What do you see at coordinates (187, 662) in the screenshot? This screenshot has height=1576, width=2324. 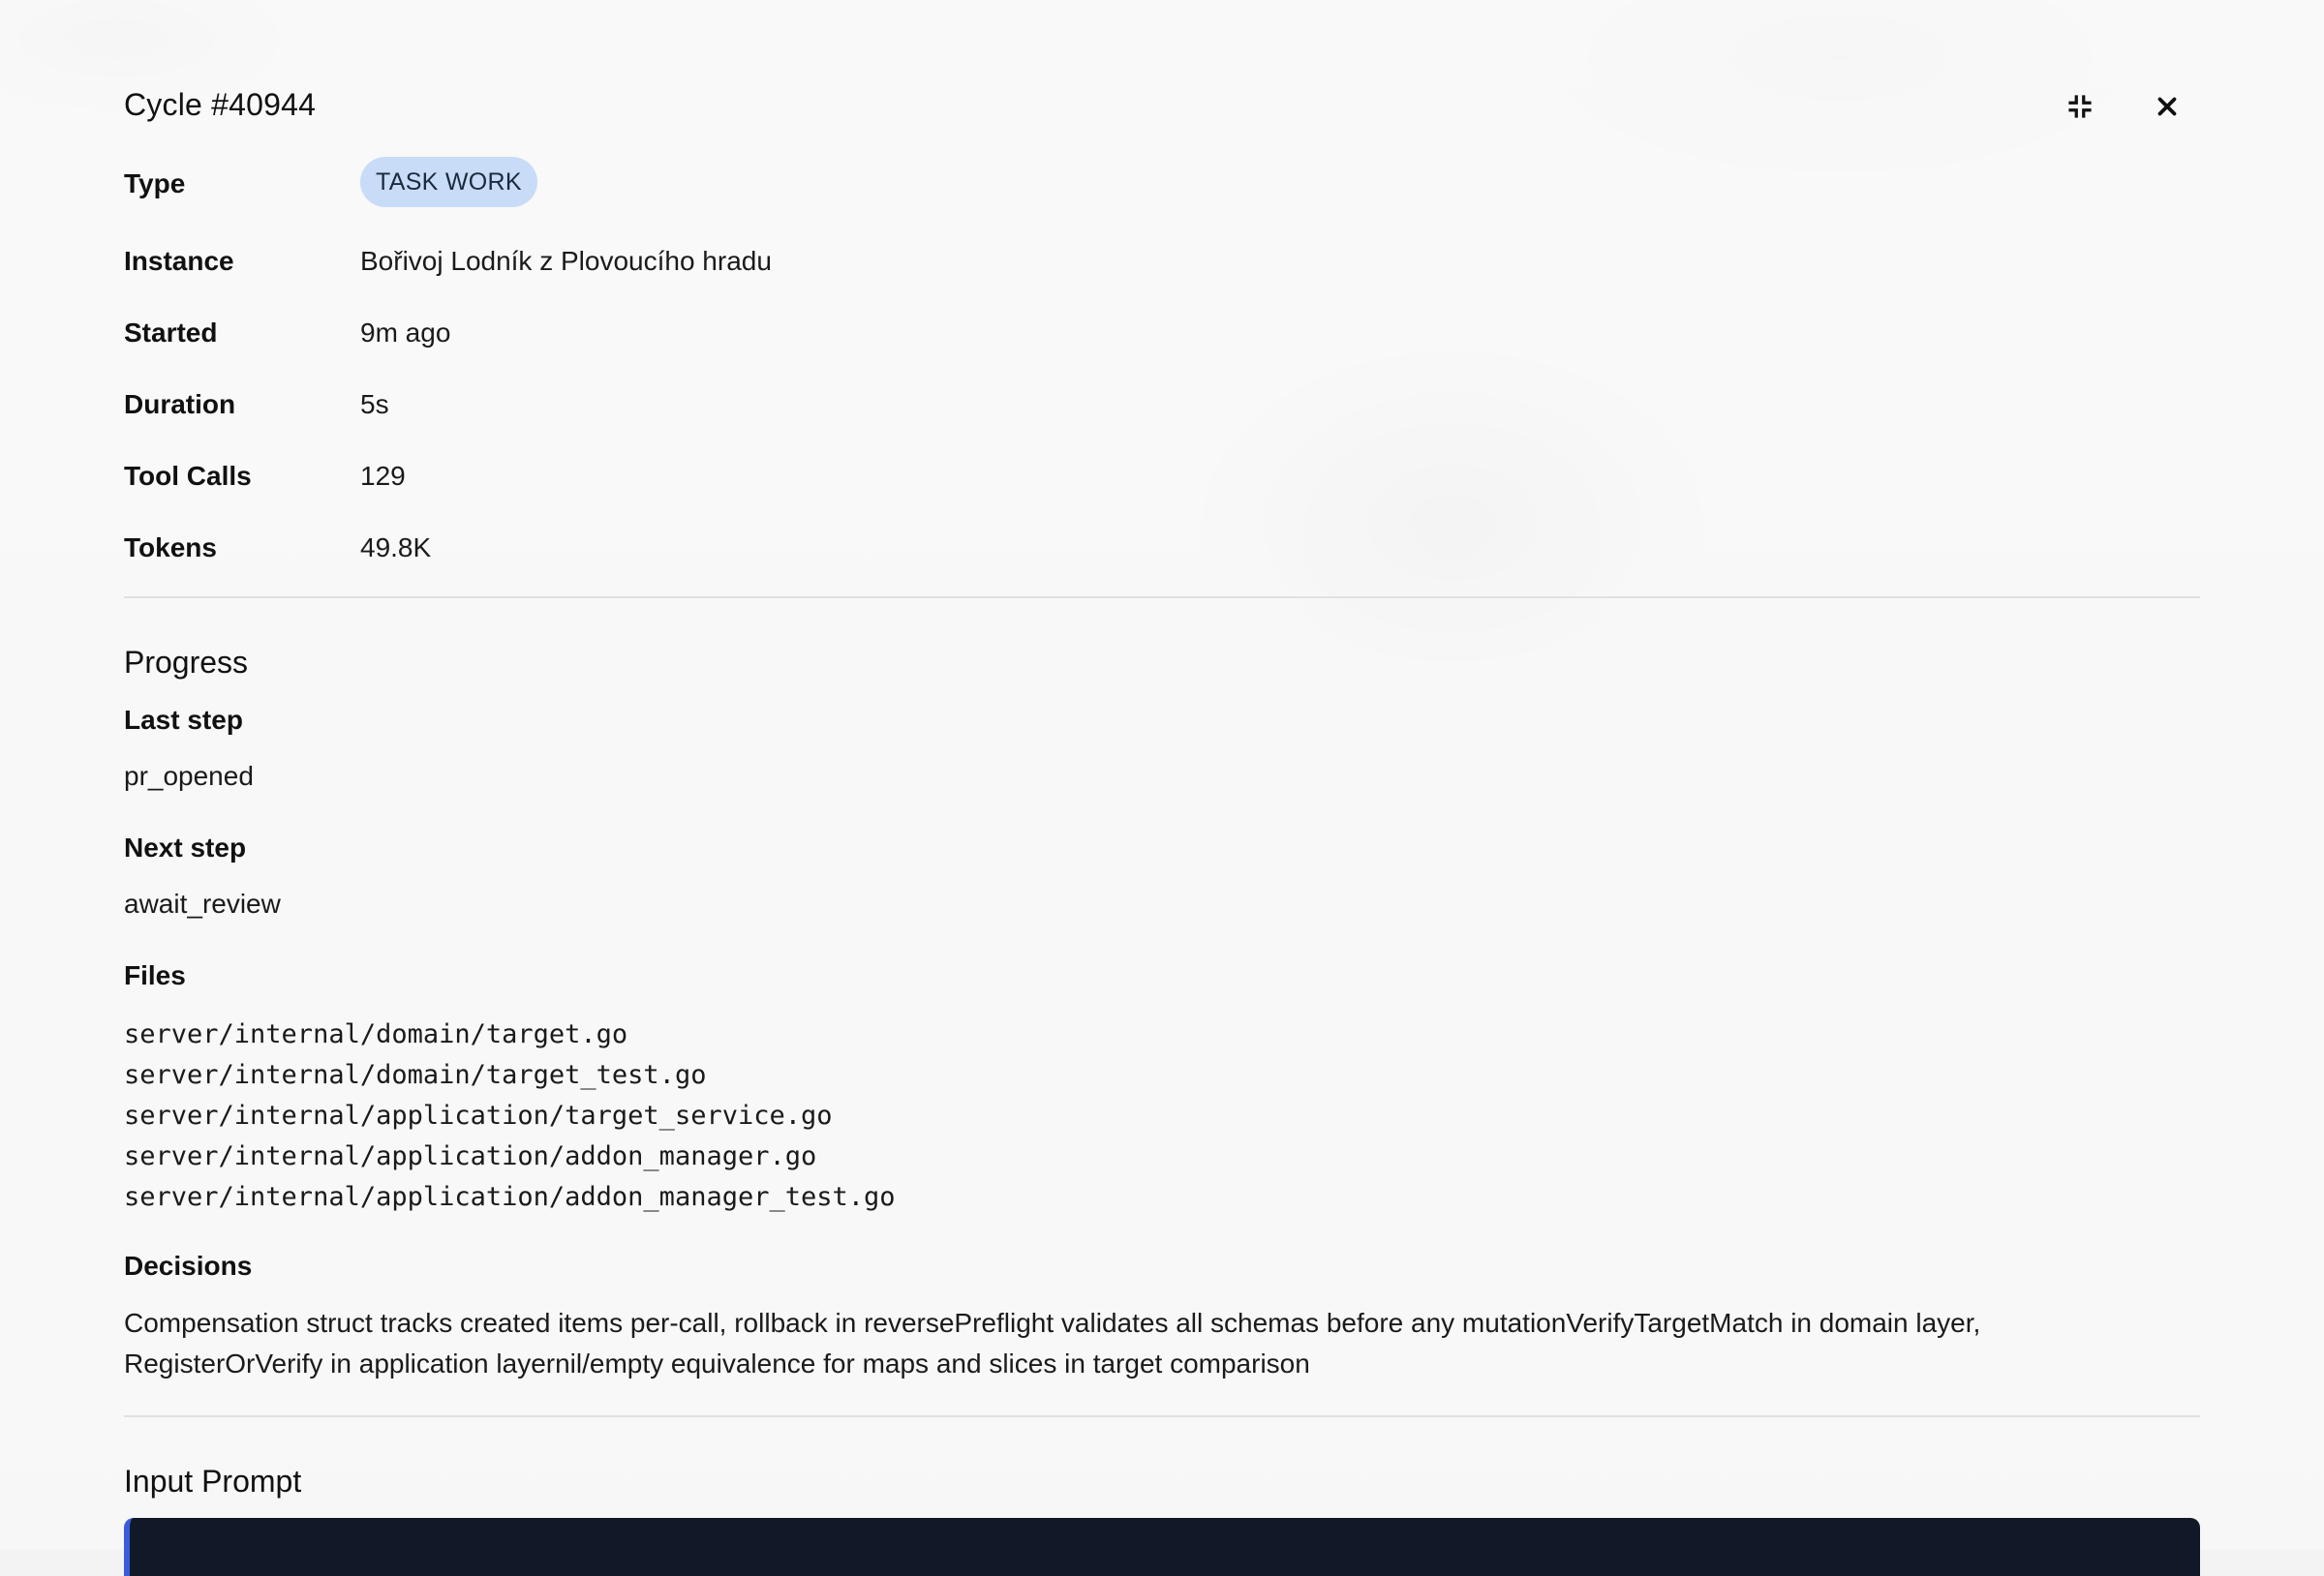 I see `progress-title: Progress` at bounding box center [187, 662].